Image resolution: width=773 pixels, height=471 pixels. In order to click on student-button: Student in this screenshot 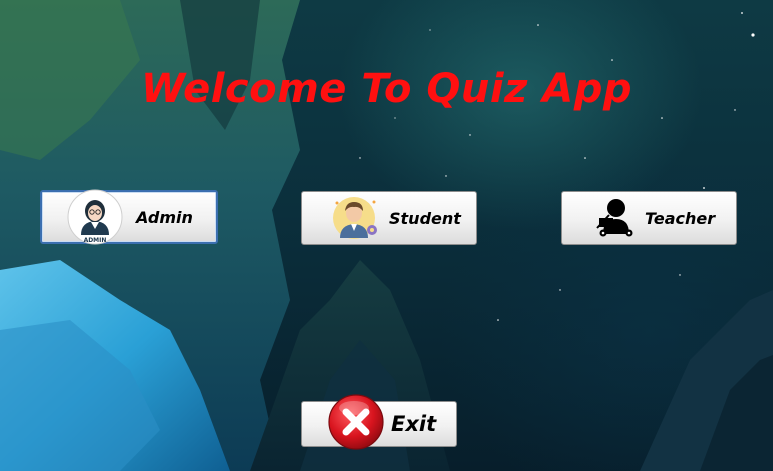, I will do `click(389, 218)`.